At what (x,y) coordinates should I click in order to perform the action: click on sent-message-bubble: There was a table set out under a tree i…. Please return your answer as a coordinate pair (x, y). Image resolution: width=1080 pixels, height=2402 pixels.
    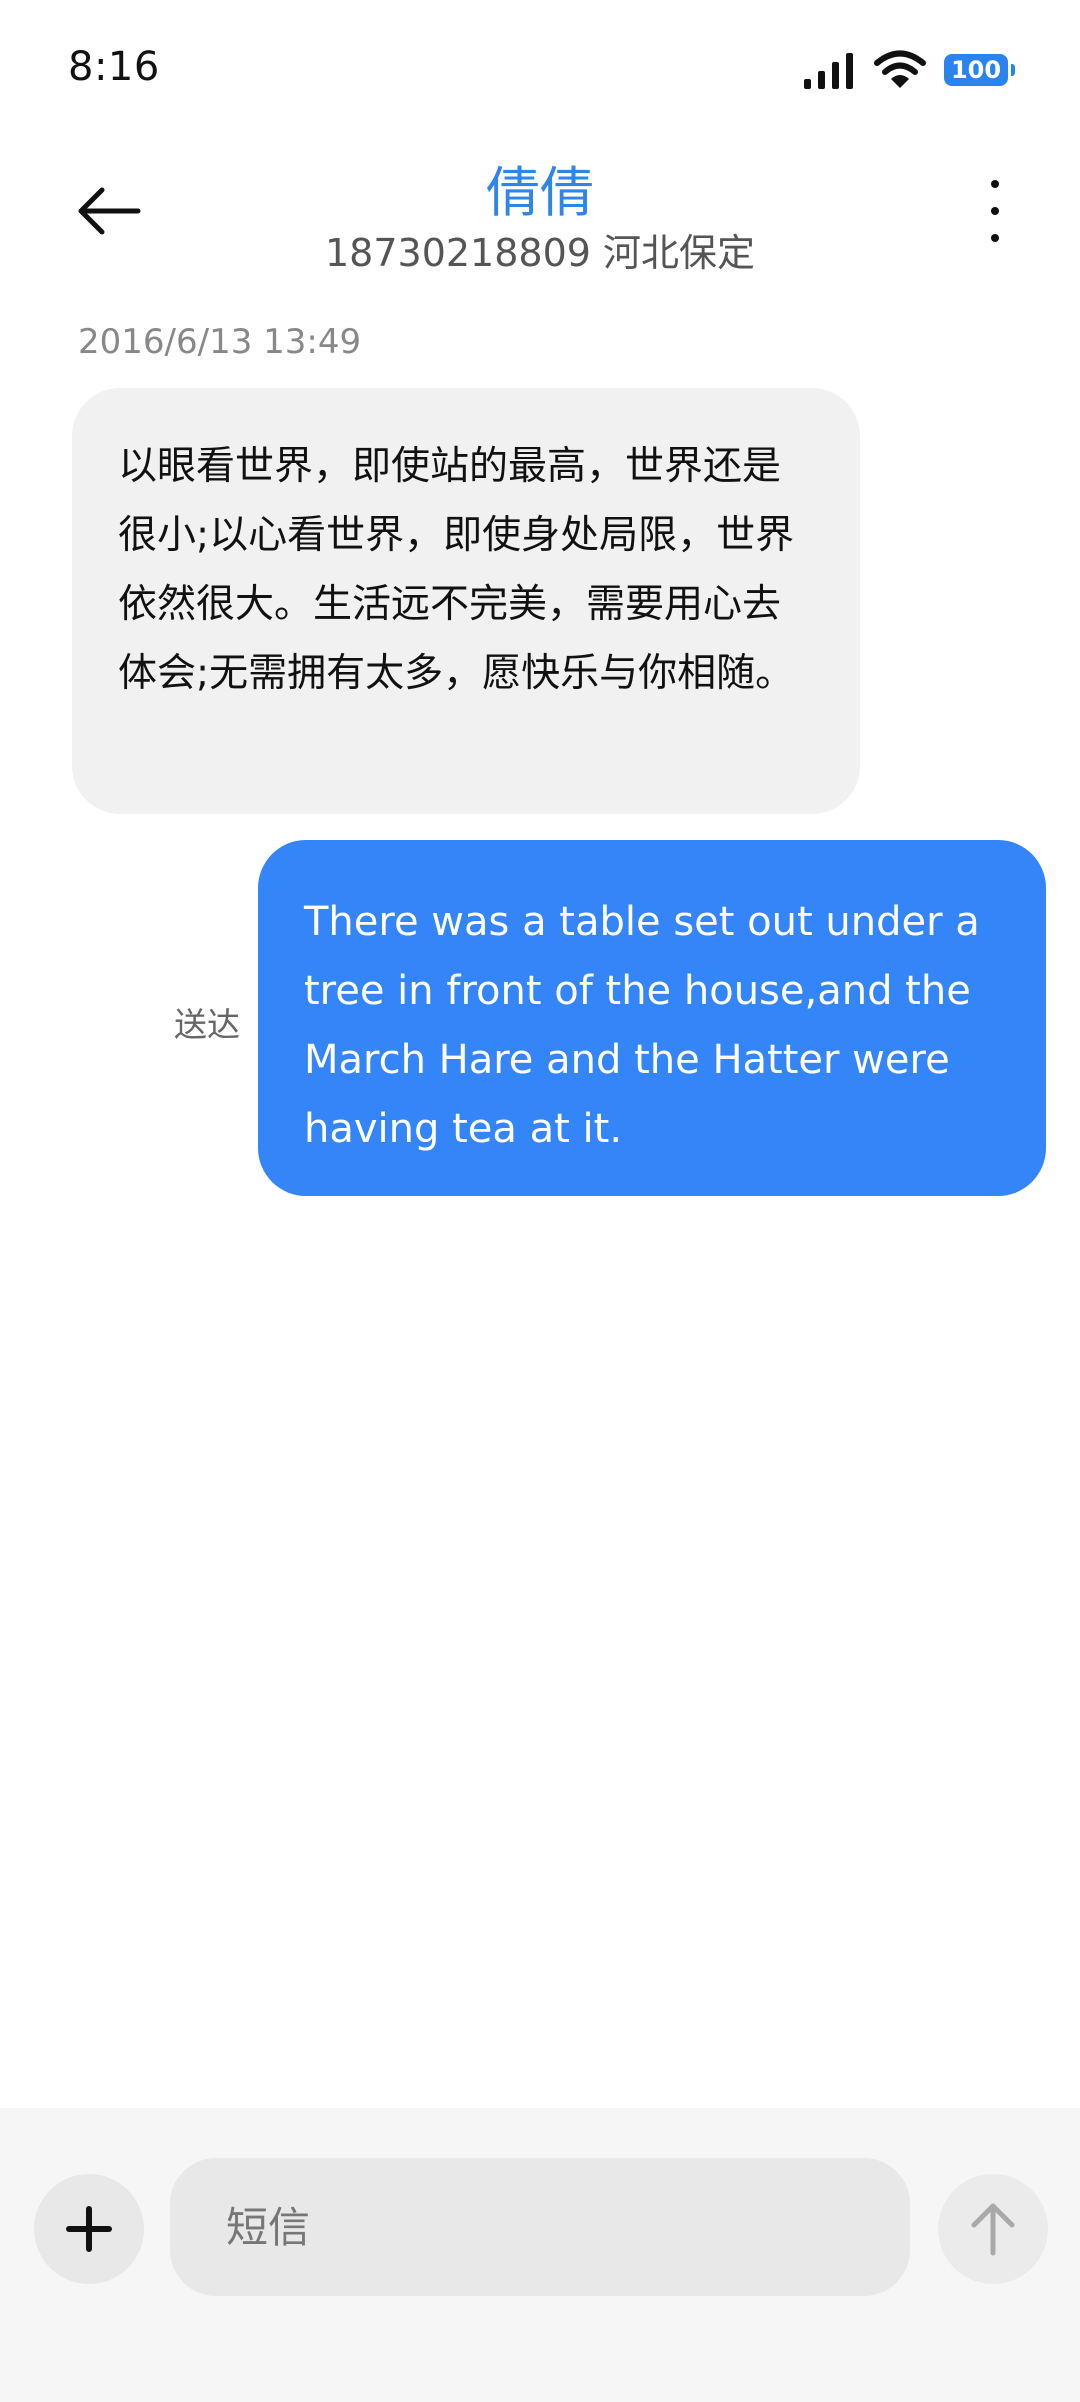
    Looking at the image, I should click on (652, 1018).